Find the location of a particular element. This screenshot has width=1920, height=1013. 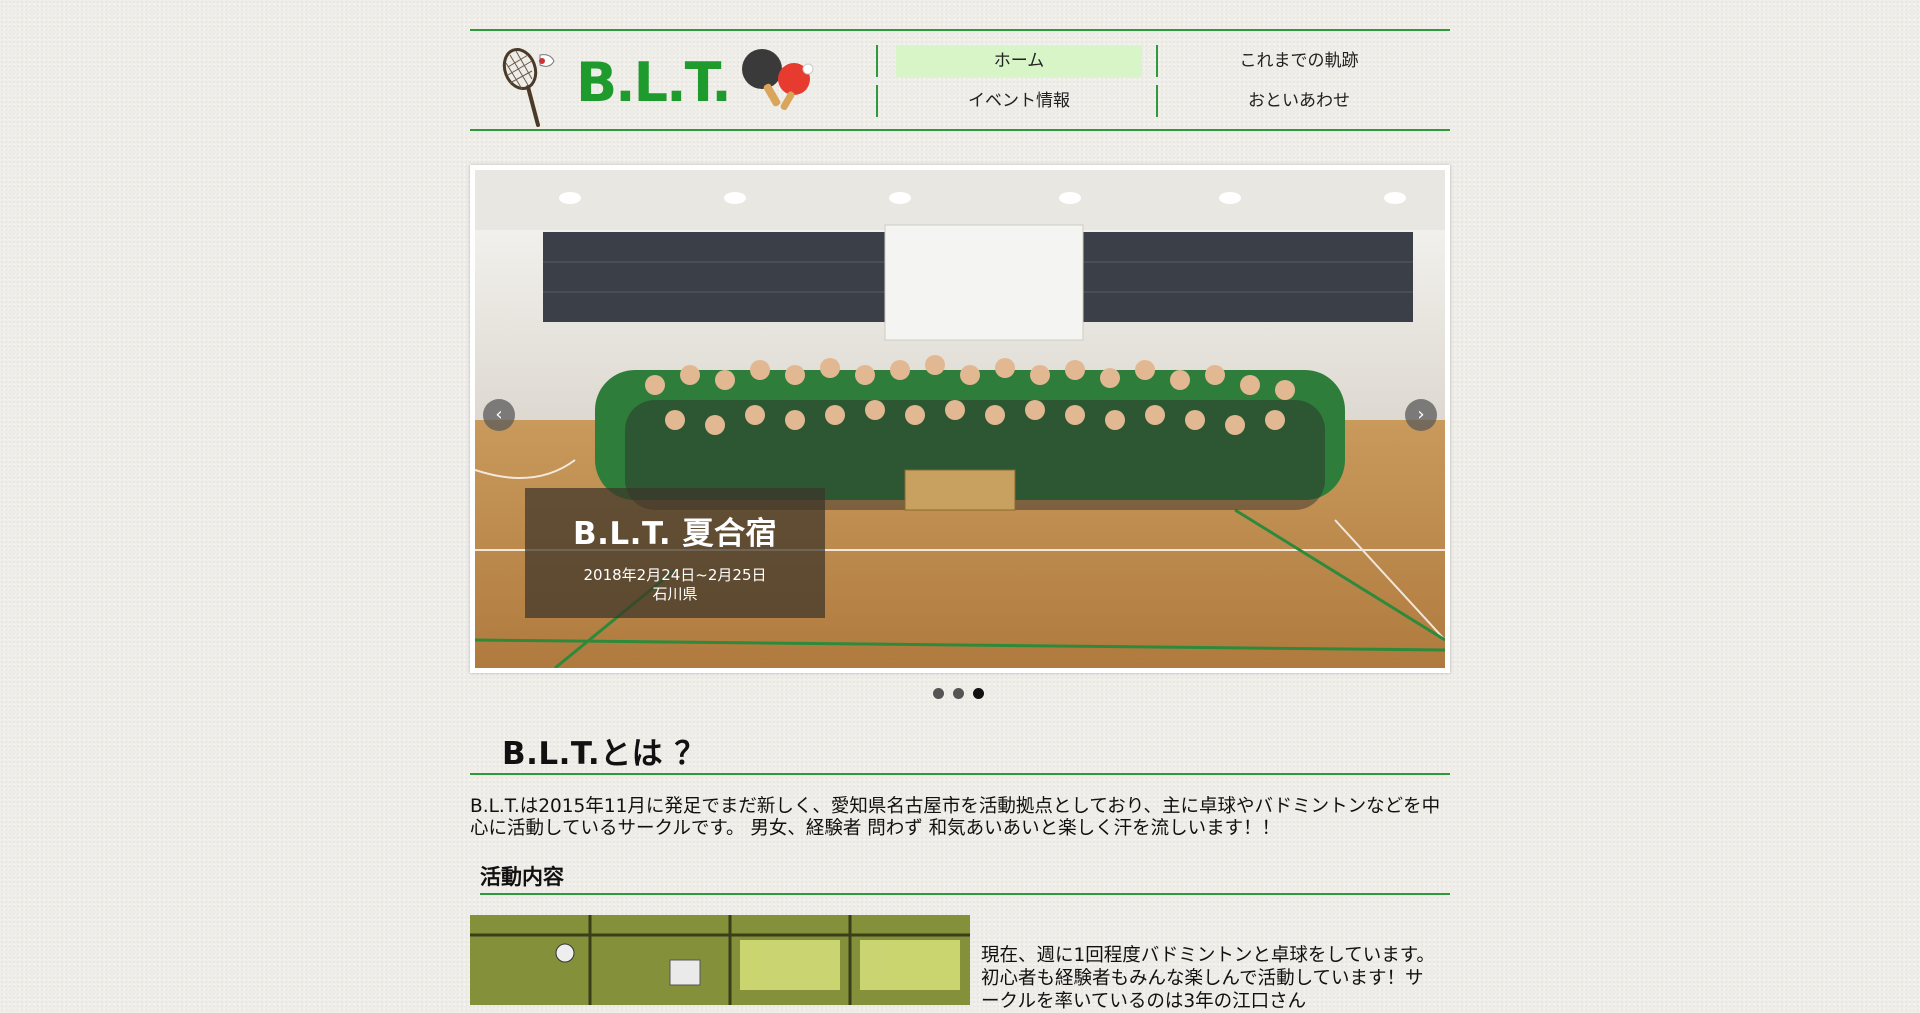

about-divider is located at coordinates (960, 774).